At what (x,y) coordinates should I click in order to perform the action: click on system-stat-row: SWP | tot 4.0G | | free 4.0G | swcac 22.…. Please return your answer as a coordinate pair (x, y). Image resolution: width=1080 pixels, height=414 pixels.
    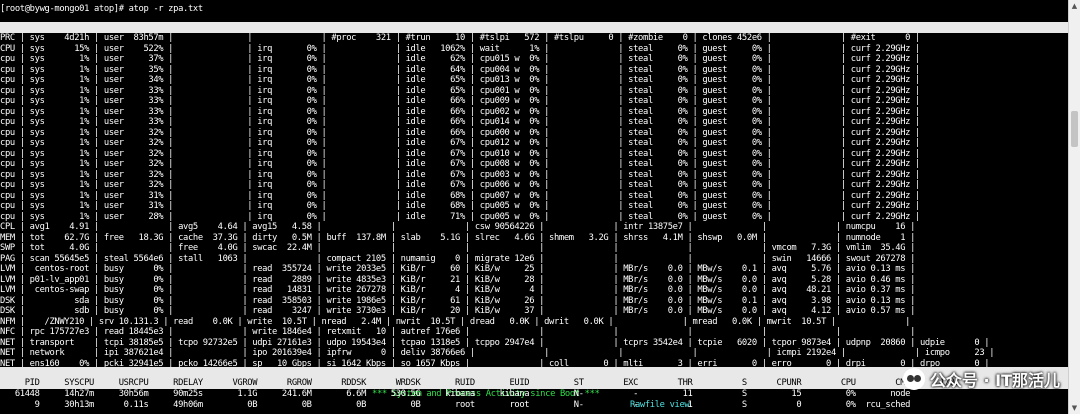
    Looking at the image, I should click on (458, 248).